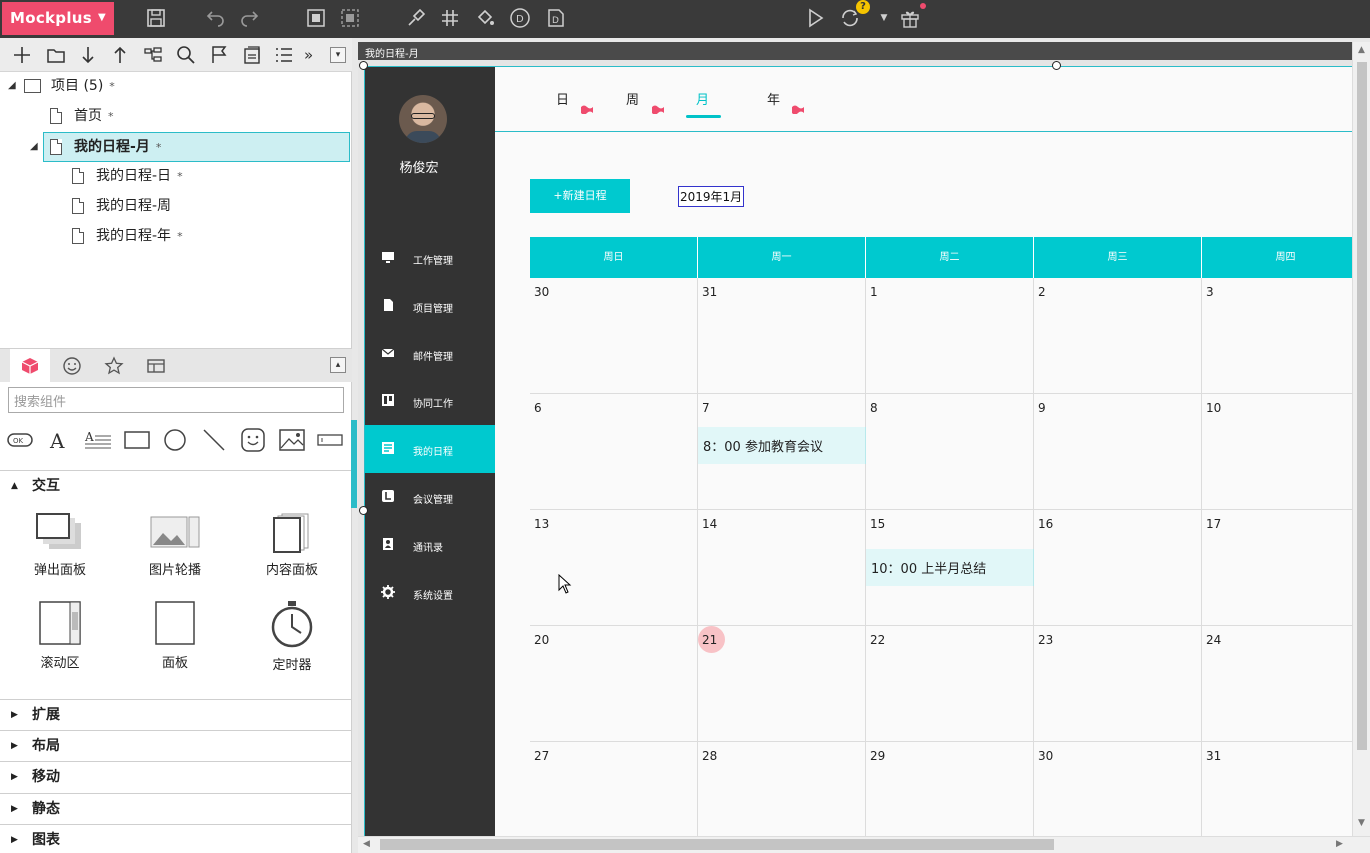  Describe the element at coordinates (338, 55) in the screenshot. I see `collapse-panel-button: ▾` at that location.